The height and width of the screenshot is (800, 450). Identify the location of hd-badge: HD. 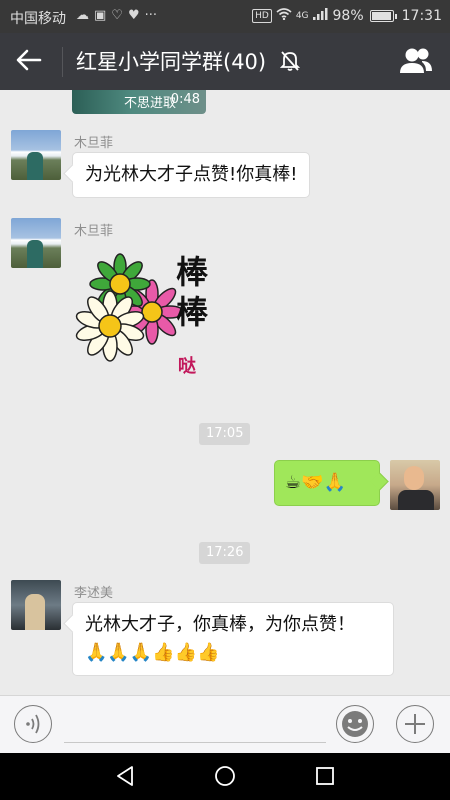
(262, 16).